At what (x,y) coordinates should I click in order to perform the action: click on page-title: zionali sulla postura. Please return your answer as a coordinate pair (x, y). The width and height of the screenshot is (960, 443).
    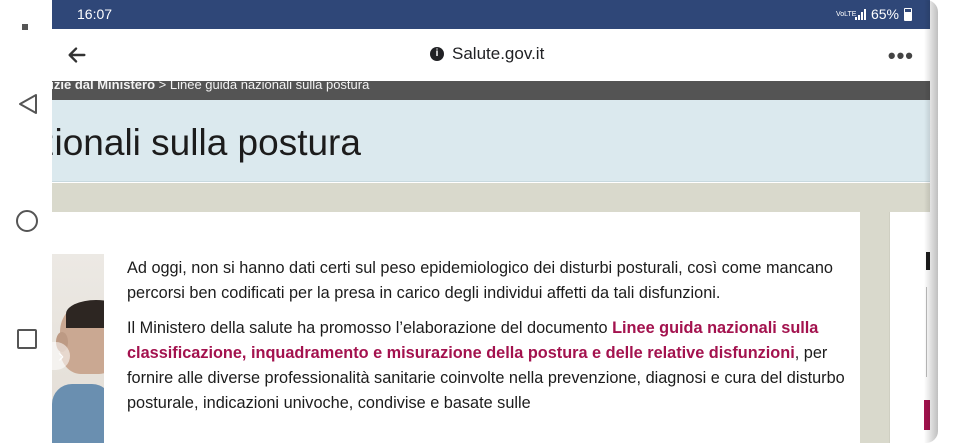
    Looking at the image, I should click on (206, 142).